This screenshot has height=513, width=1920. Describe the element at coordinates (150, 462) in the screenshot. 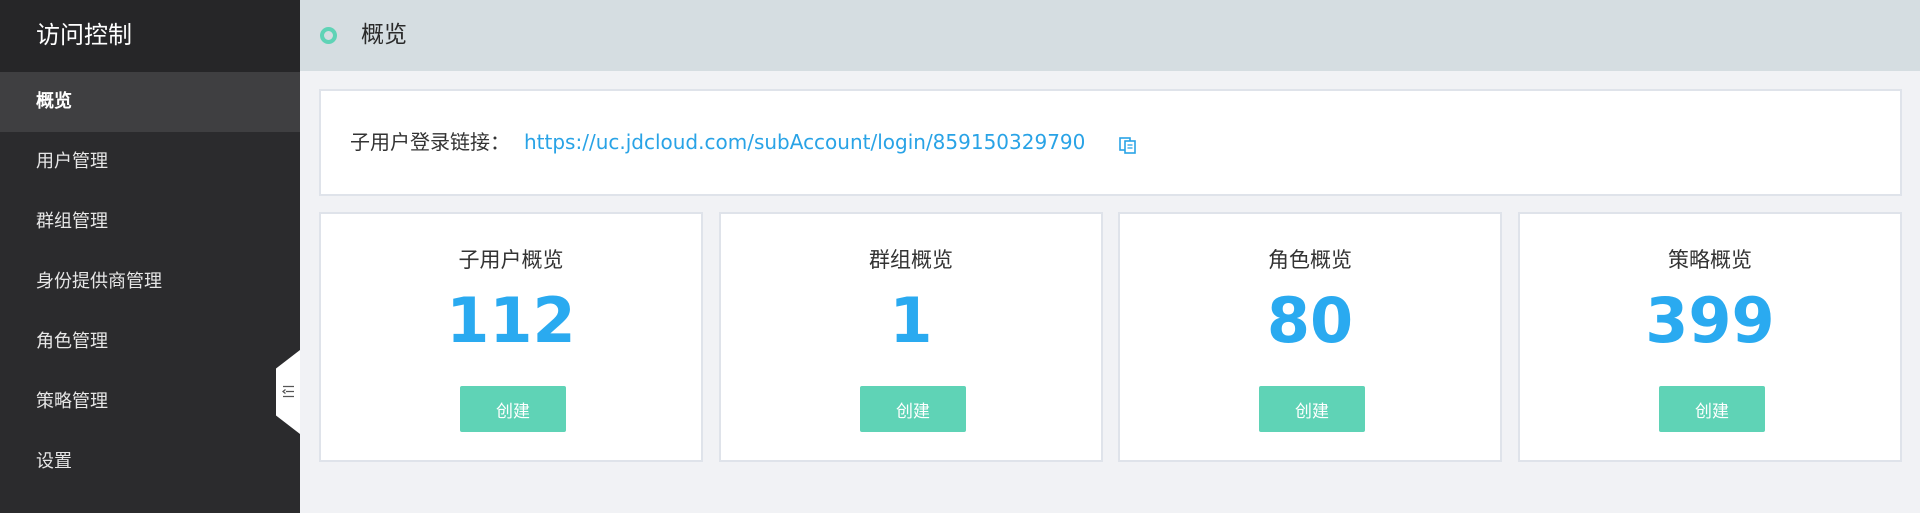

I see `sidebar-item-settings: 设置` at that location.